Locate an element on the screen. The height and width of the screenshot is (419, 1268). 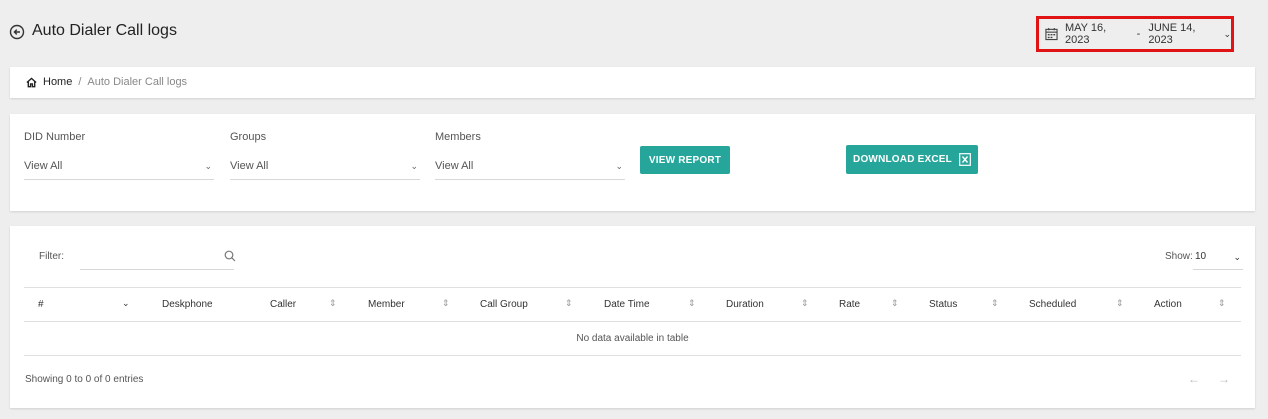
column-header: Call Group is located at coordinates (504, 304).